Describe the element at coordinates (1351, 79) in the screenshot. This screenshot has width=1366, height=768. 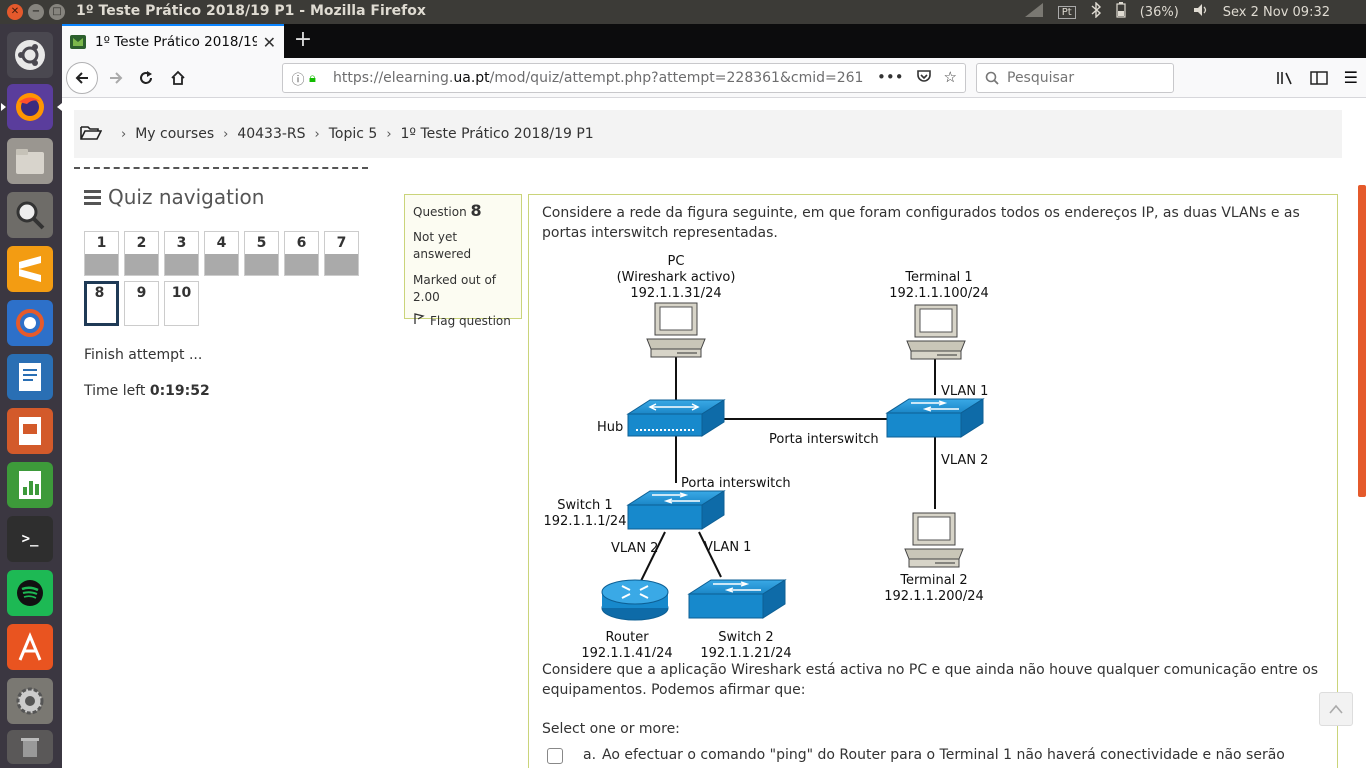
I see `menu-icon: ☰` at that location.